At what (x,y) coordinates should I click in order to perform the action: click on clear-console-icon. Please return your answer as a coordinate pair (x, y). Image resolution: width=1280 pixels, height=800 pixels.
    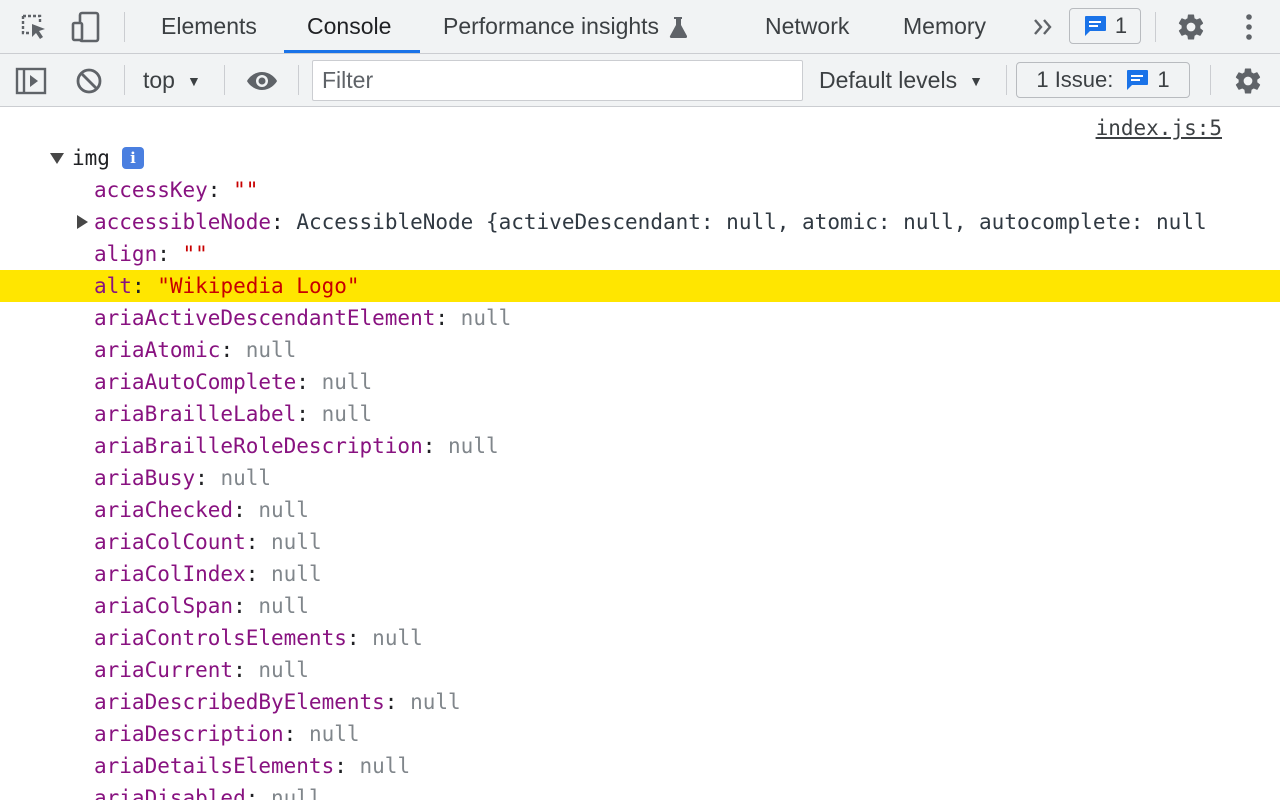
    Looking at the image, I should click on (89, 81).